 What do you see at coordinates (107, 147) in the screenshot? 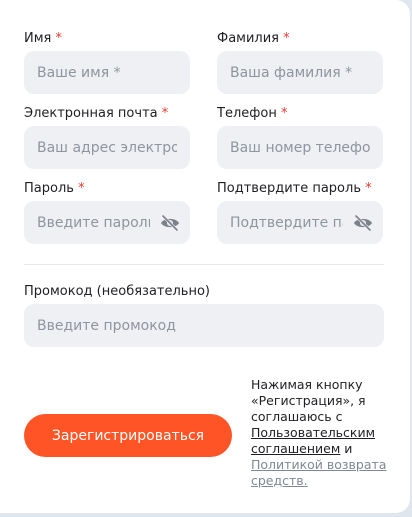
I see `email-input` at bounding box center [107, 147].